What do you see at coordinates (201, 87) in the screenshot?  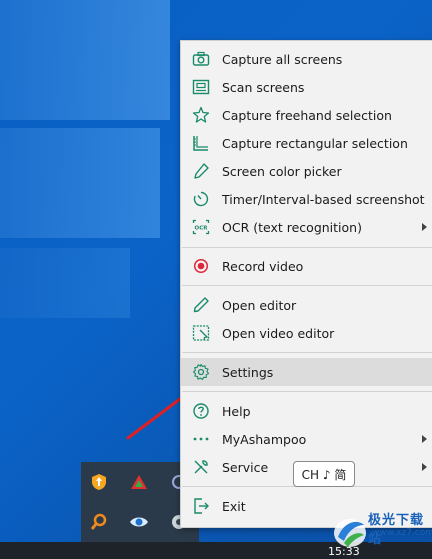 I see `scan-screens-icon` at bounding box center [201, 87].